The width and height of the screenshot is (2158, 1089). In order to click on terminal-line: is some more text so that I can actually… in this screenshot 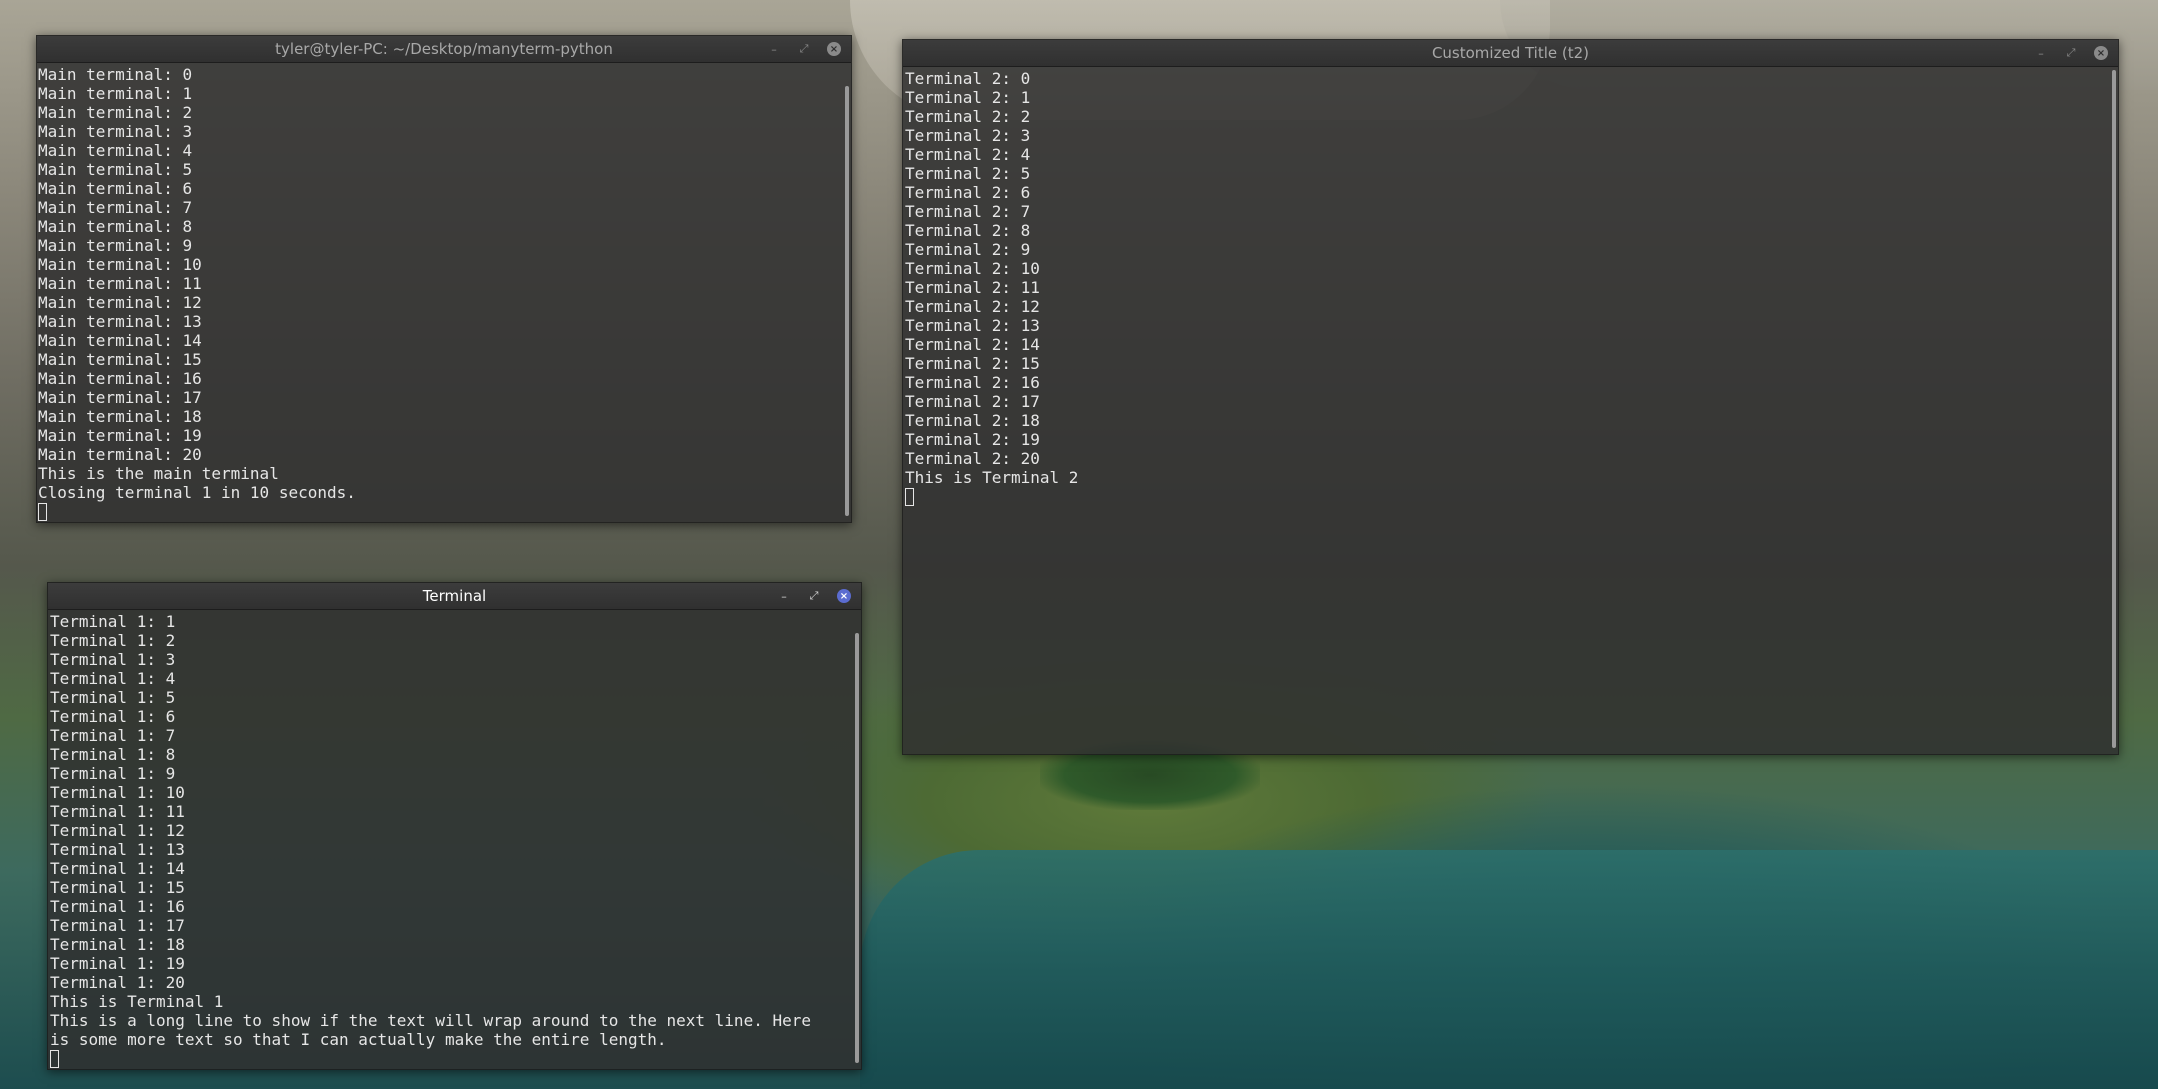, I will do `click(358, 1039)`.